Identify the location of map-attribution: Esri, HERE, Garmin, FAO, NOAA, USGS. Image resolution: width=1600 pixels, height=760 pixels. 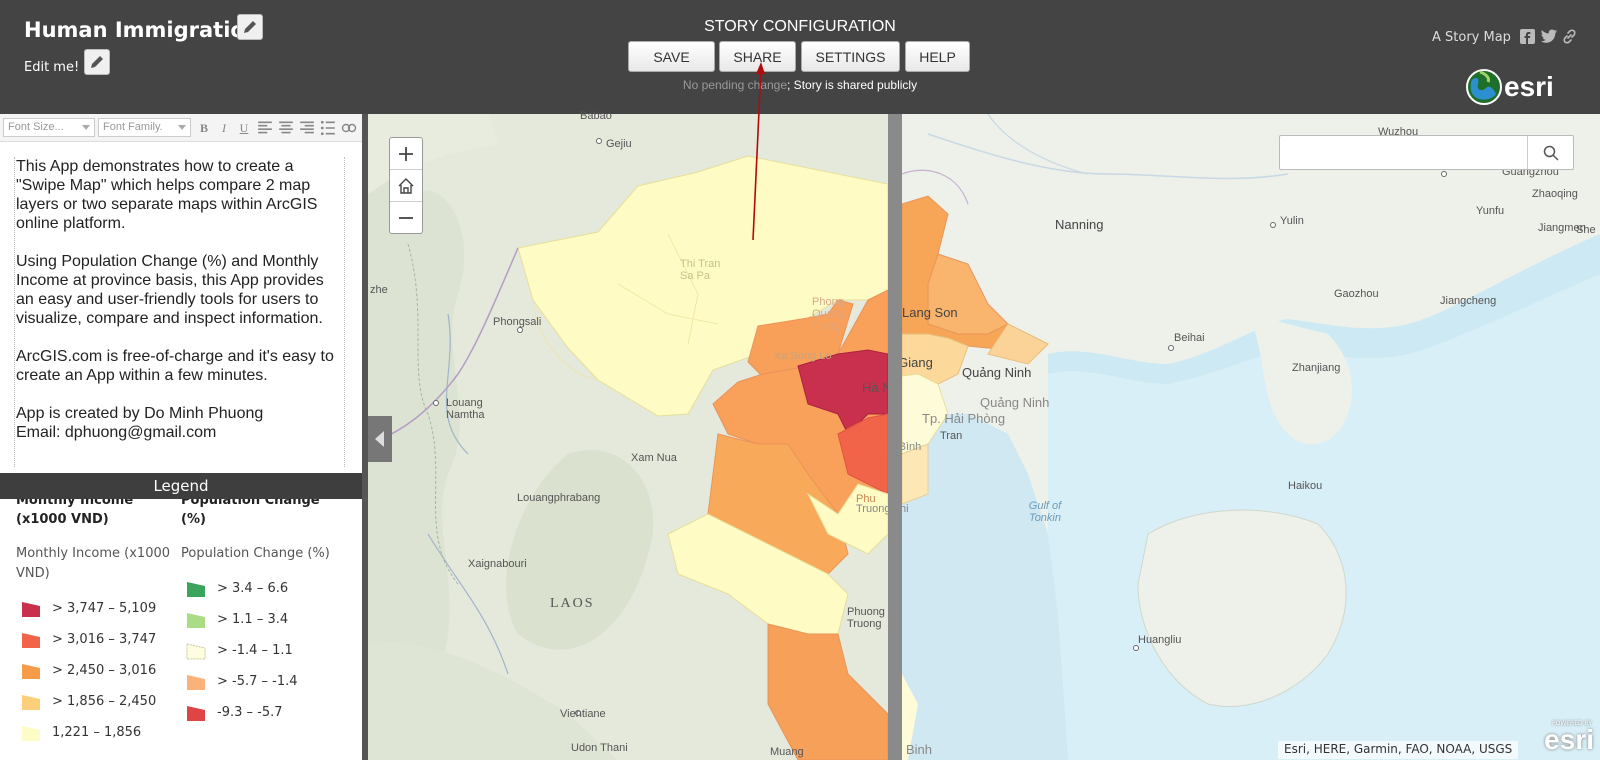
(1398, 750).